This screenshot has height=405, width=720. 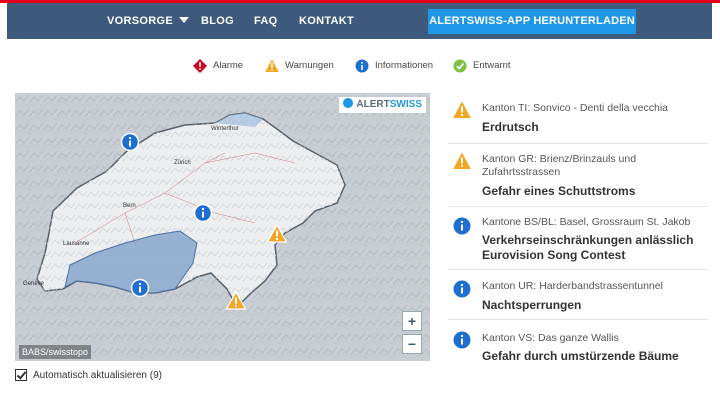 What do you see at coordinates (460, 66) in the screenshot?
I see `check-circle-icon` at bounding box center [460, 66].